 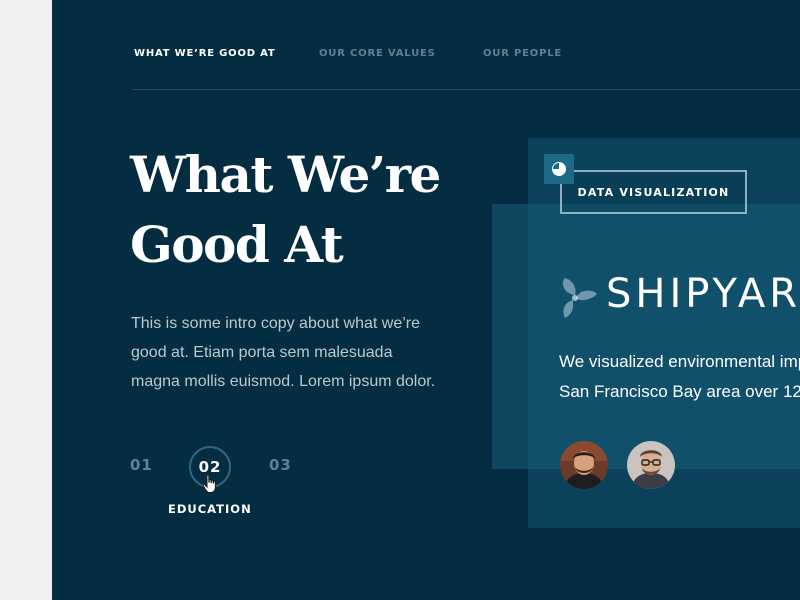 I want to click on client-logo-wordmark: SHIPYAR, so click(x=703, y=294).